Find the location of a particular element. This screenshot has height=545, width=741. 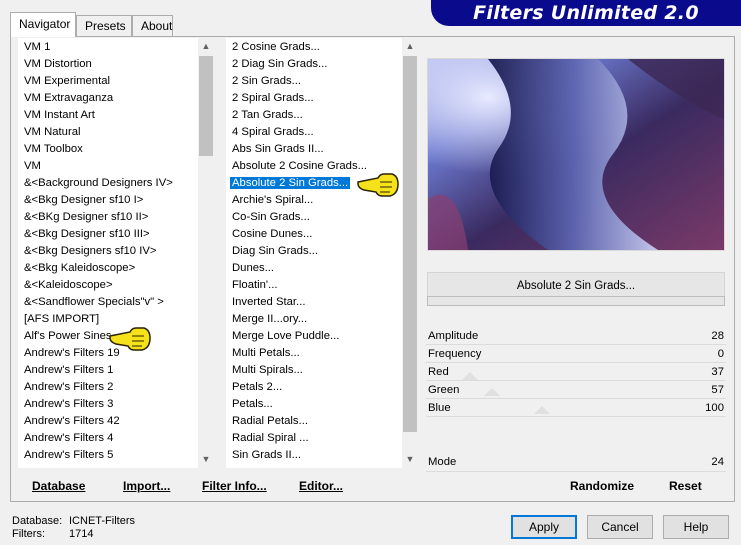

category-item: Andrew's Filters 4 is located at coordinates (68, 438).